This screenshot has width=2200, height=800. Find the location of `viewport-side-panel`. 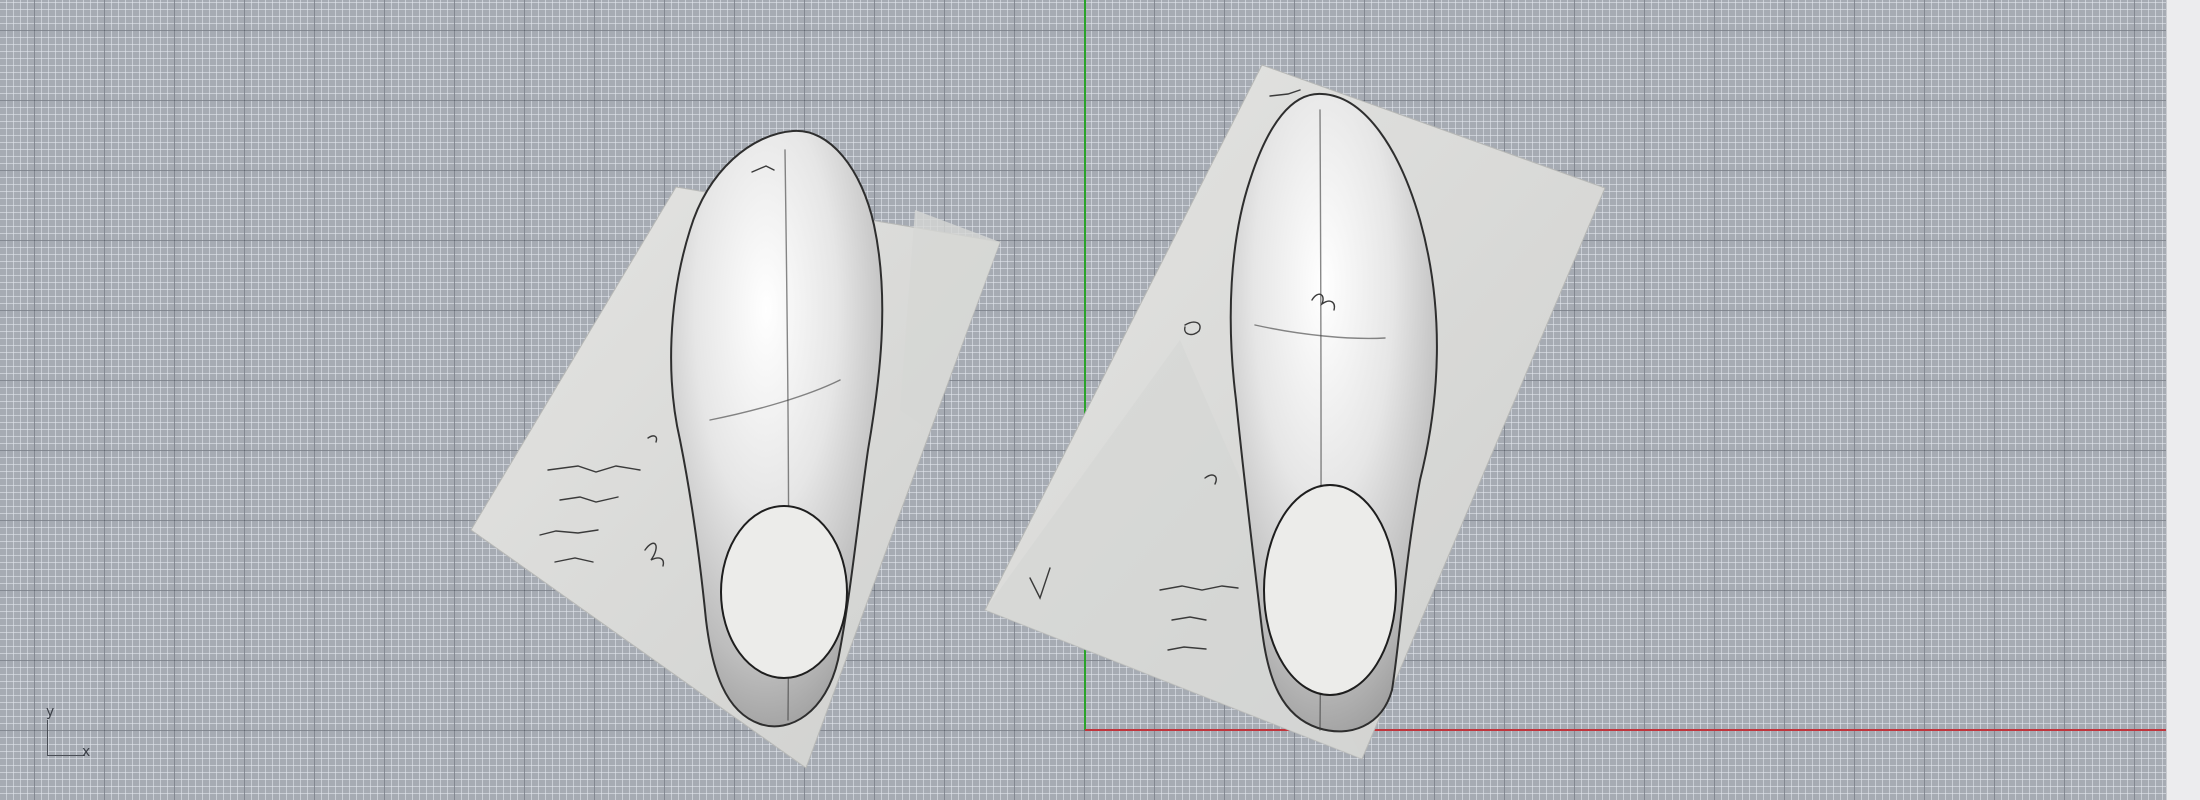

viewport-side-panel is located at coordinates (2183, 400).